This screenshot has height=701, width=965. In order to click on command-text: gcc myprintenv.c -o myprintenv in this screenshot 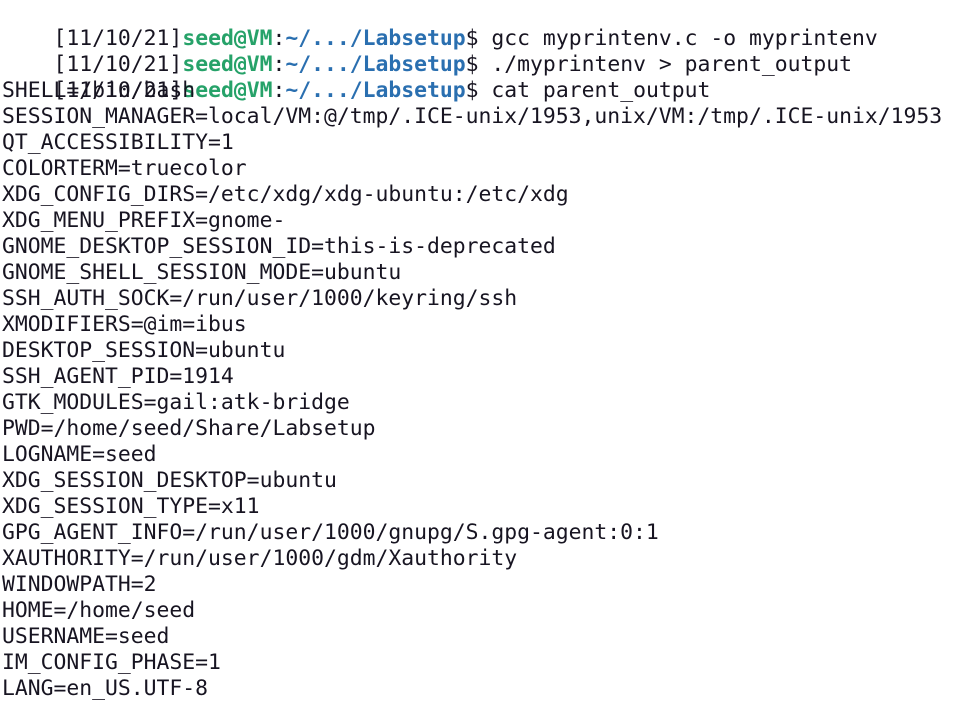, I will do `click(684, 38)`.